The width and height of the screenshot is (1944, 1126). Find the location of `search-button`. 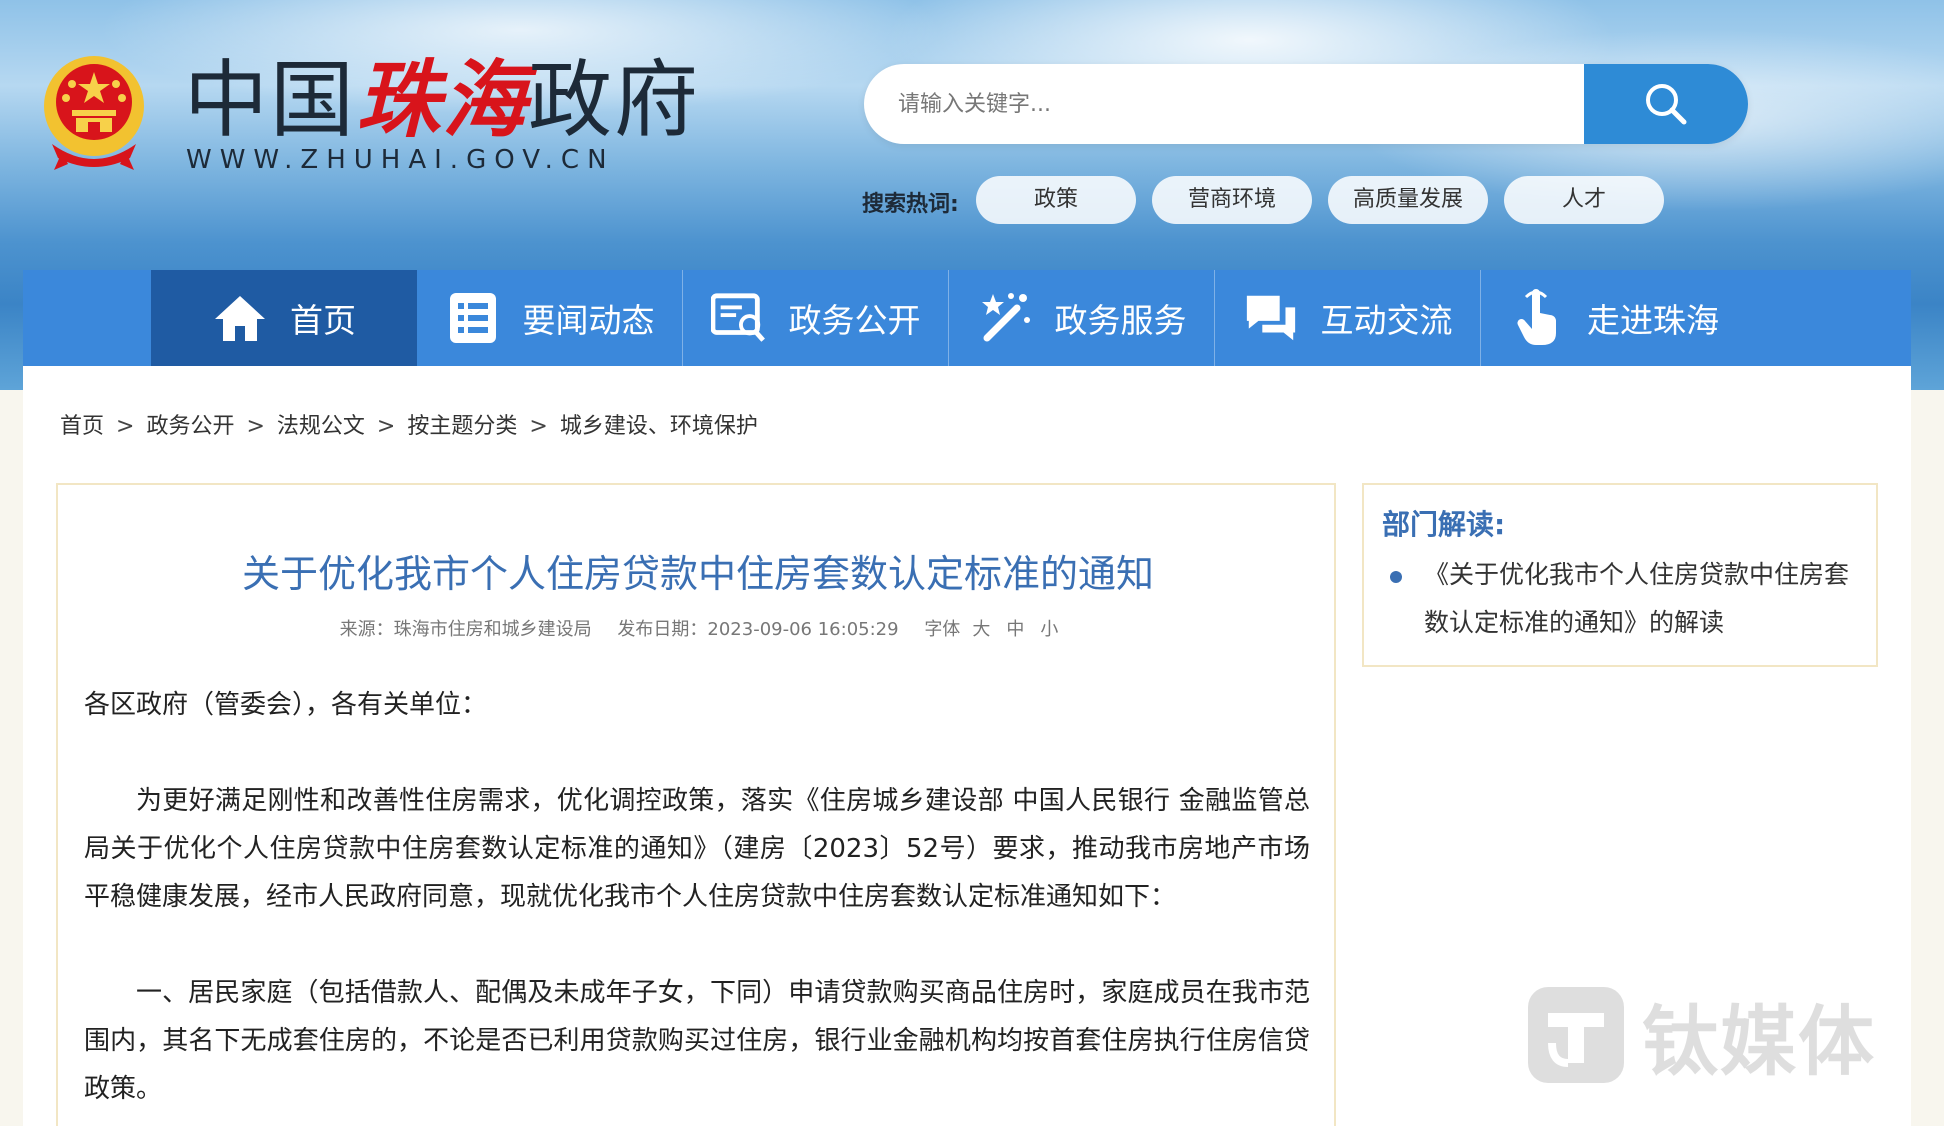

search-button is located at coordinates (1666, 104).